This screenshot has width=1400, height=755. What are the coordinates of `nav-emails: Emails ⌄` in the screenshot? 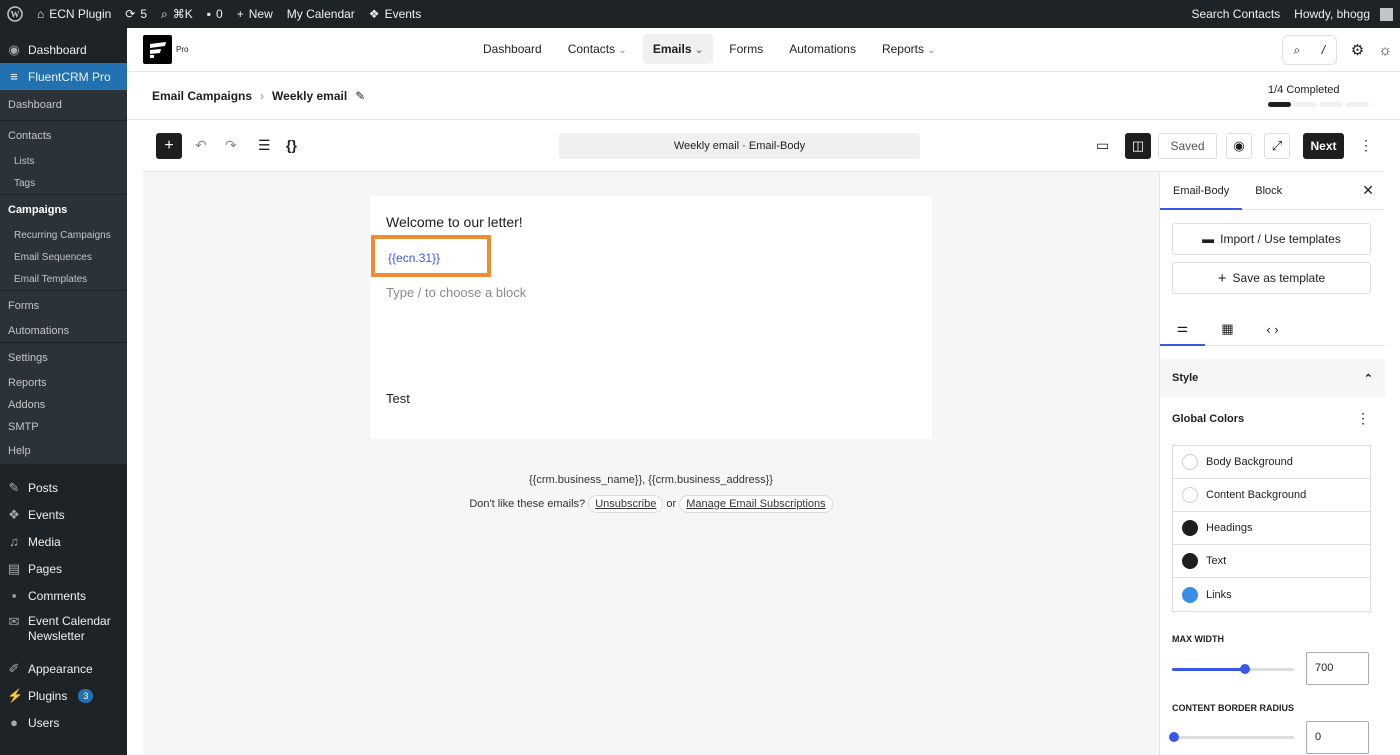 It's located at (678, 49).